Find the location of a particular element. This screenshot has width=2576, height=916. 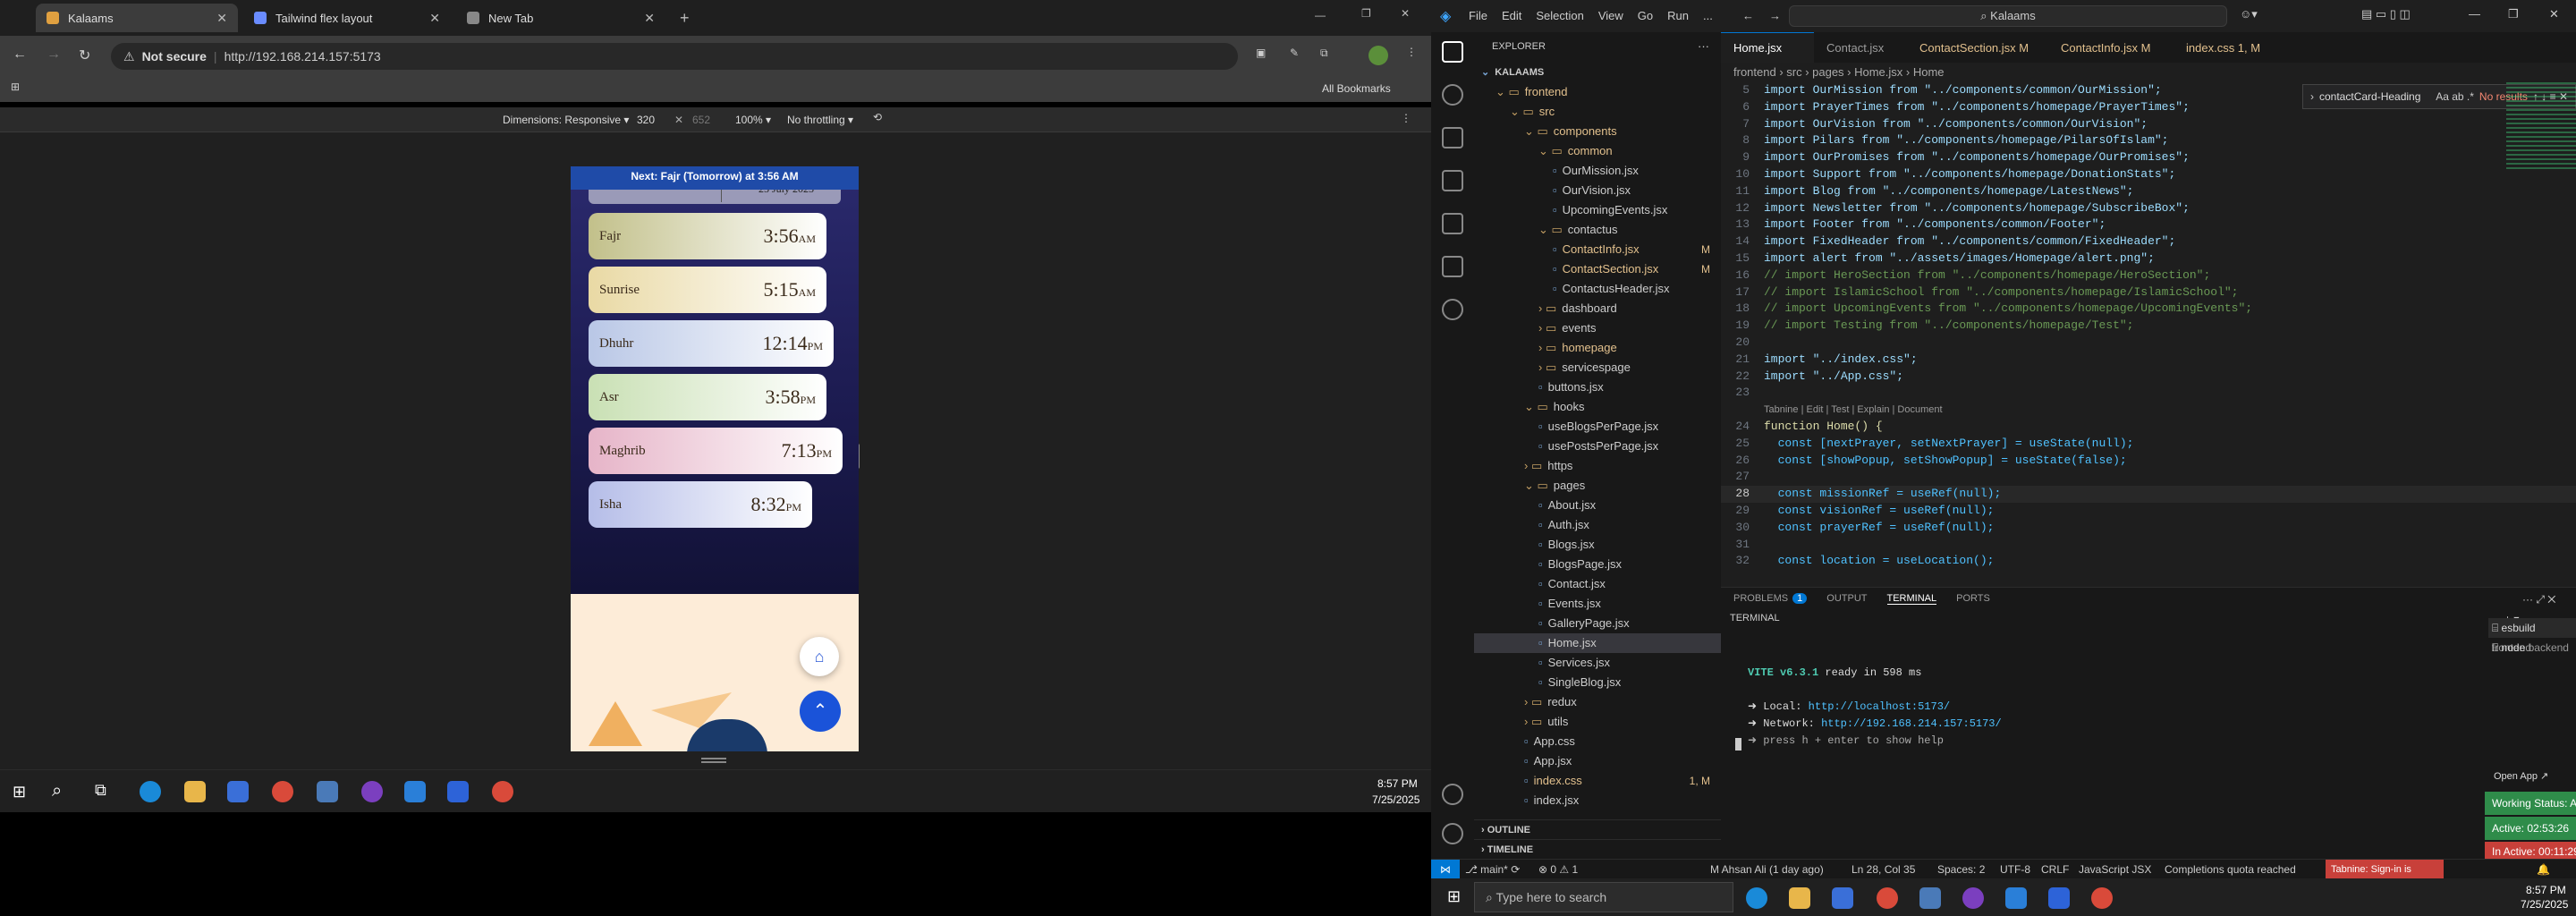

encoding-status: UTF-8 is located at coordinates (2015, 869).